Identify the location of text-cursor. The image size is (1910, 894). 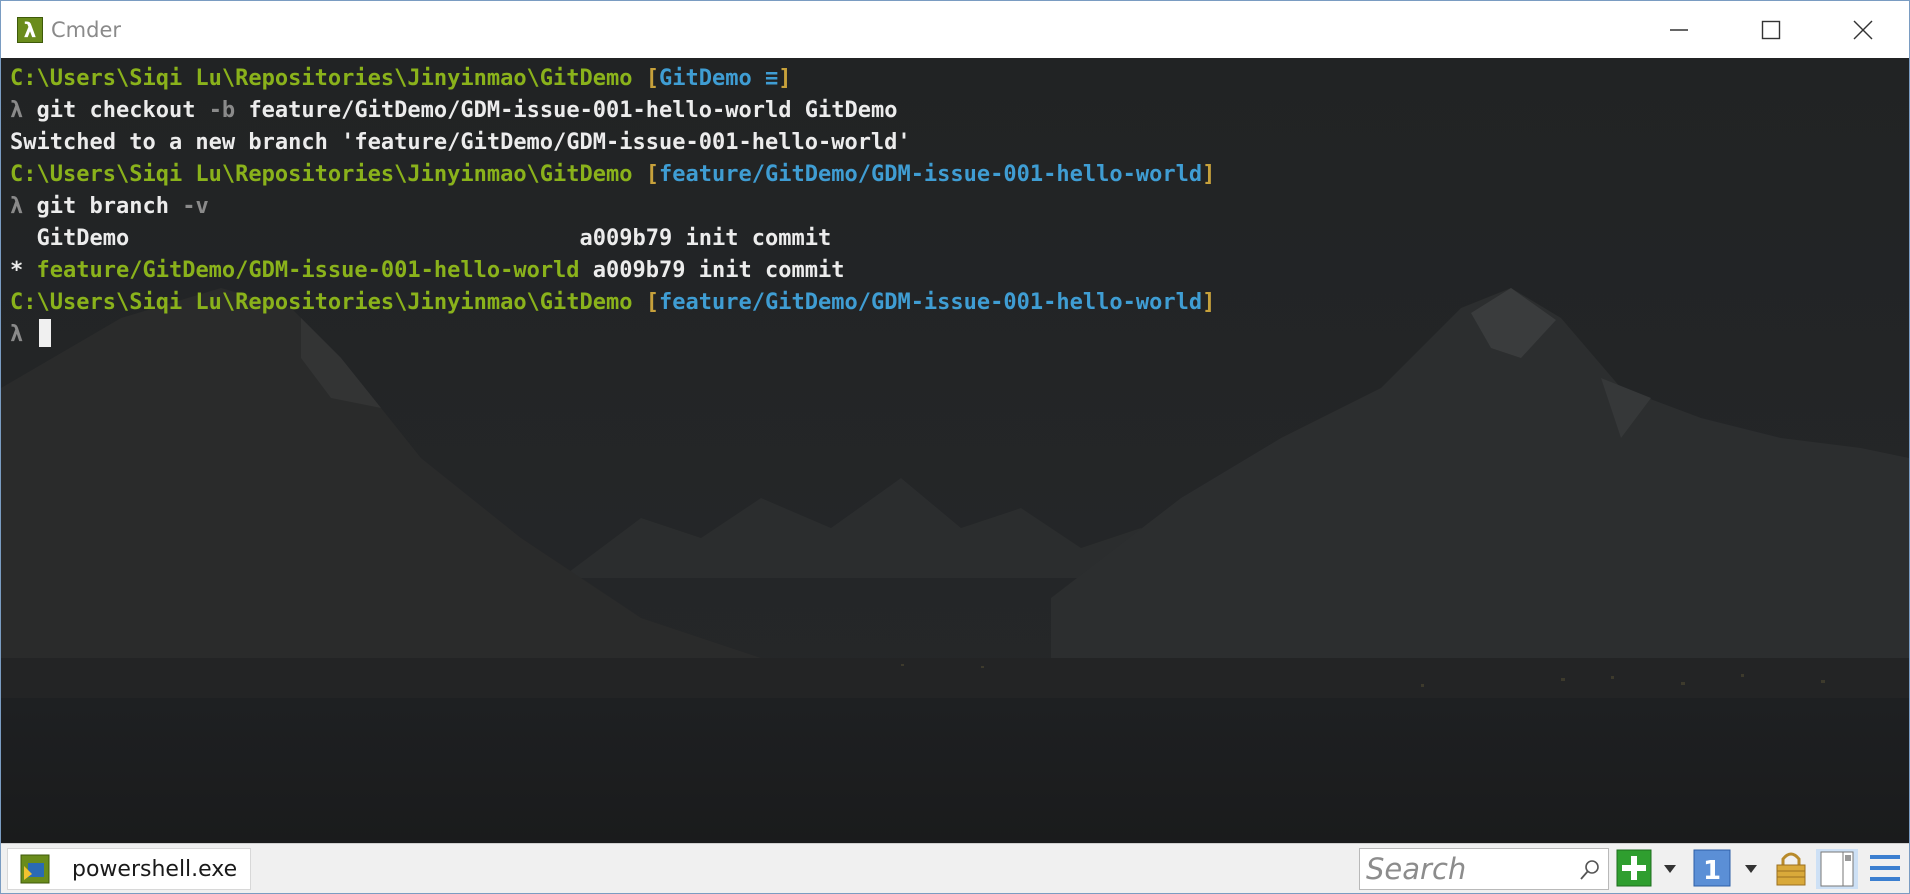
(44, 333).